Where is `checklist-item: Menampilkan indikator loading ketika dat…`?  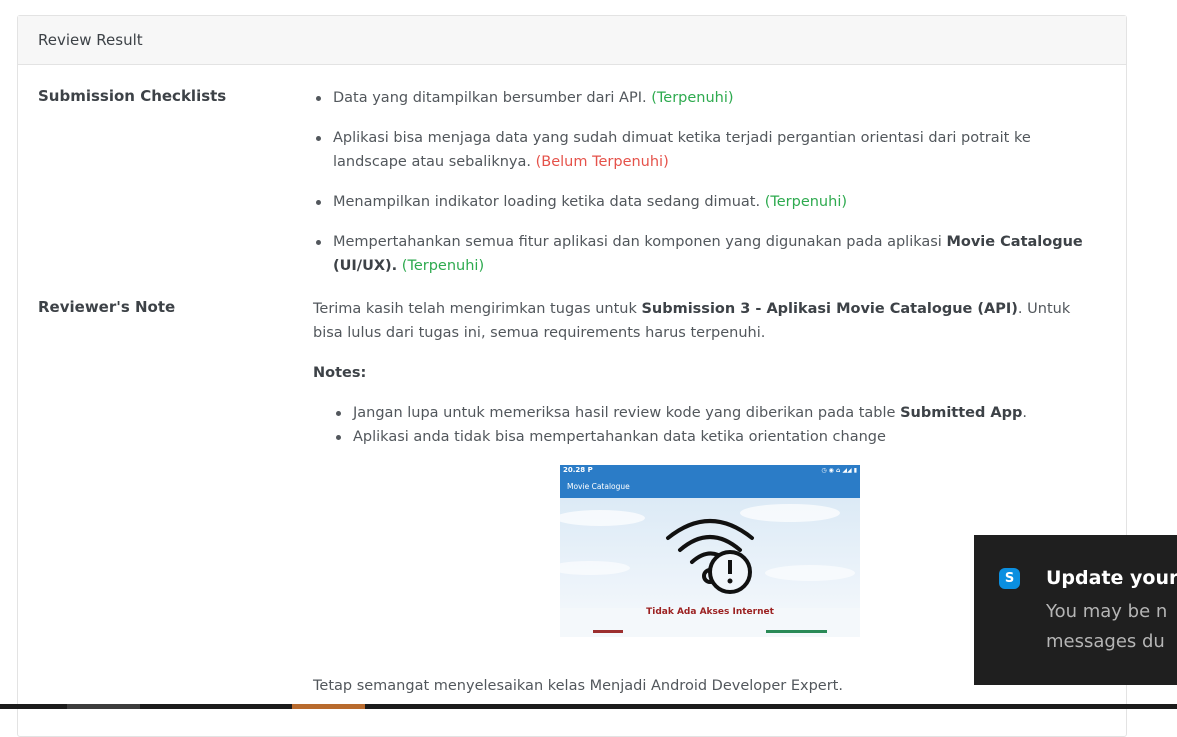 checklist-item: Menampilkan indikator loading ketika dat… is located at coordinates (708, 202).